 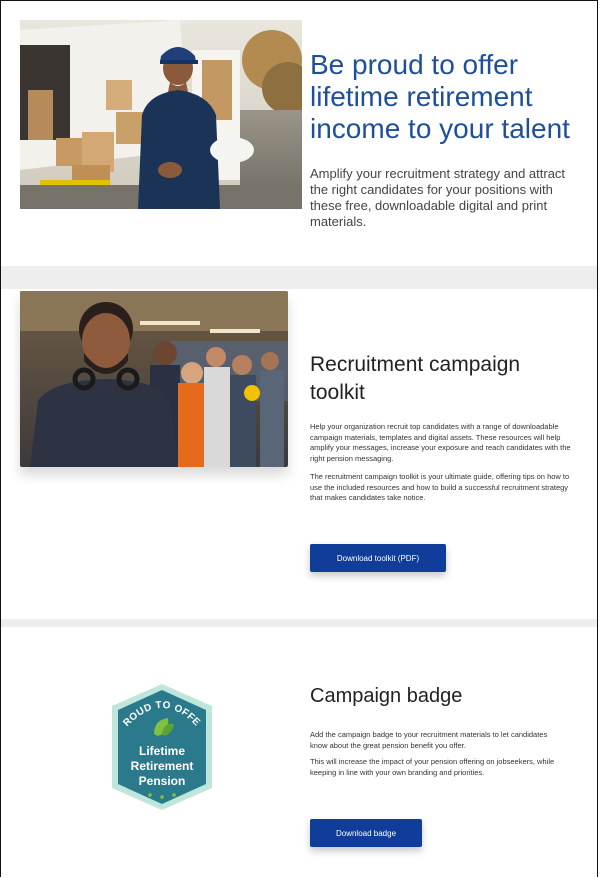 I want to click on badge-line-1: Lifetime, so click(x=162, y=751).